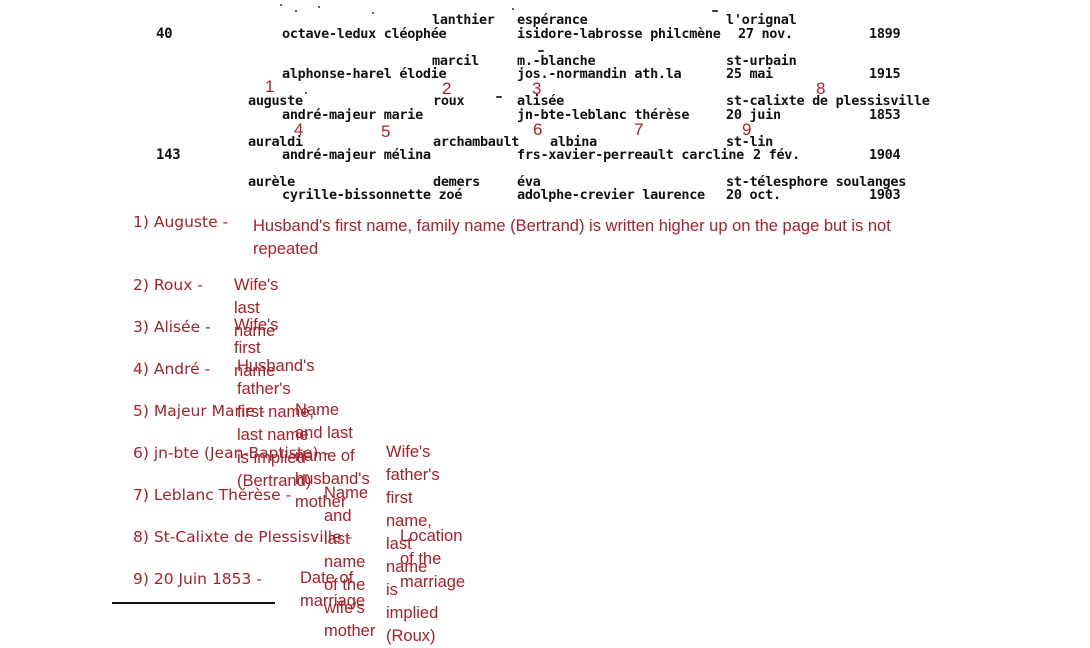  Describe the element at coordinates (537, 88) in the screenshot. I see `marker-3: 3` at that location.